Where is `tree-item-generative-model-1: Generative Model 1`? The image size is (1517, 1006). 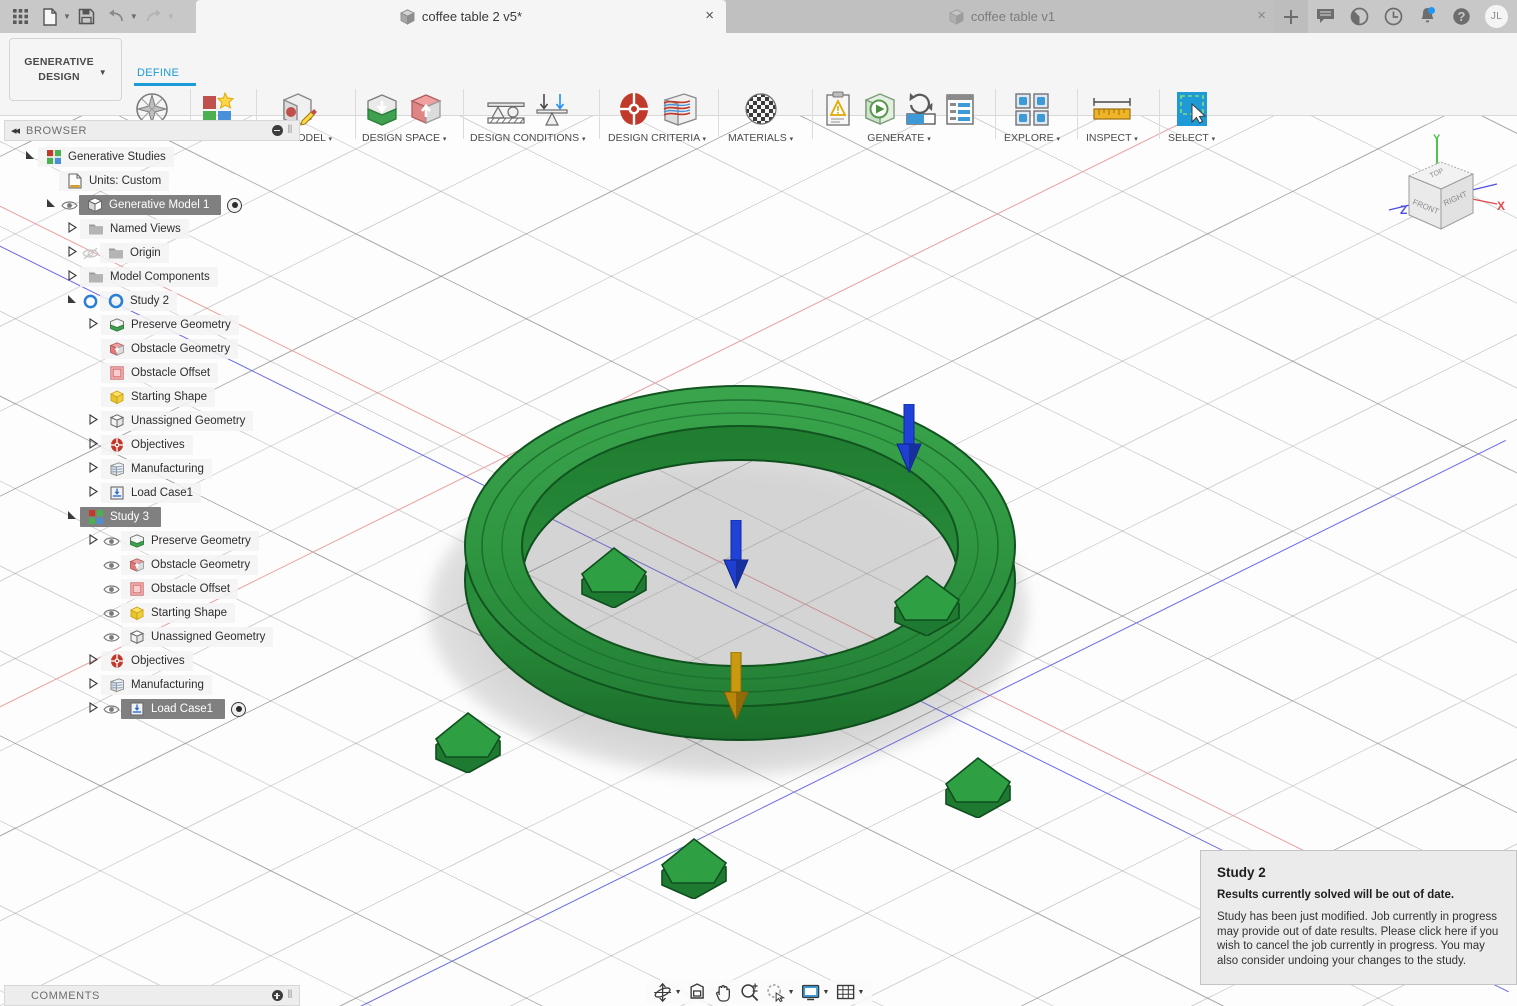
tree-item-generative-model-1: Generative Model 1 is located at coordinates (152, 205).